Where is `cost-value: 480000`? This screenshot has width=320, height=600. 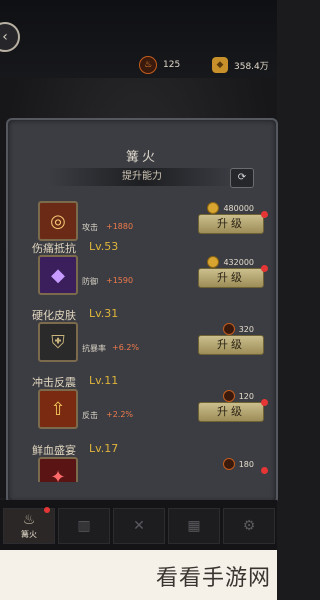
cost-value: 480000 is located at coordinates (238, 208).